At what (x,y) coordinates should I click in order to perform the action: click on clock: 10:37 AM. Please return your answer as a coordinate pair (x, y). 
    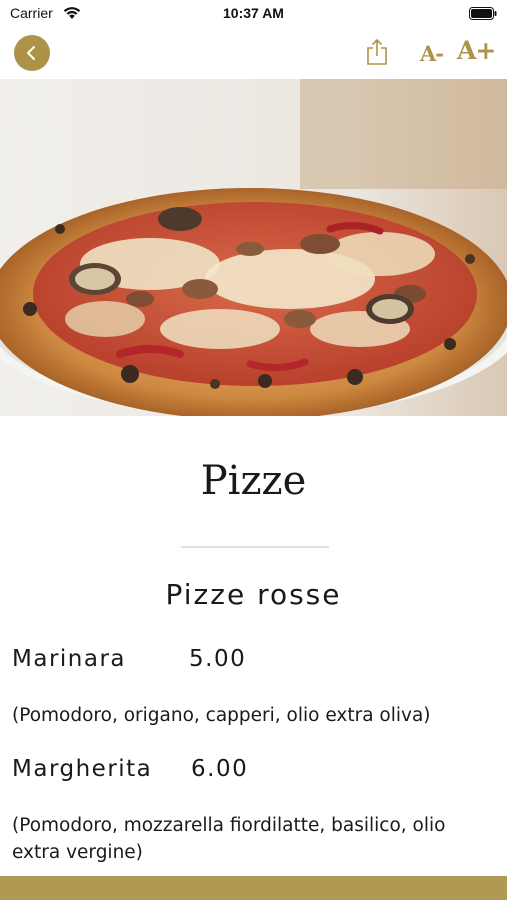
    Looking at the image, I should click on (253, 13).